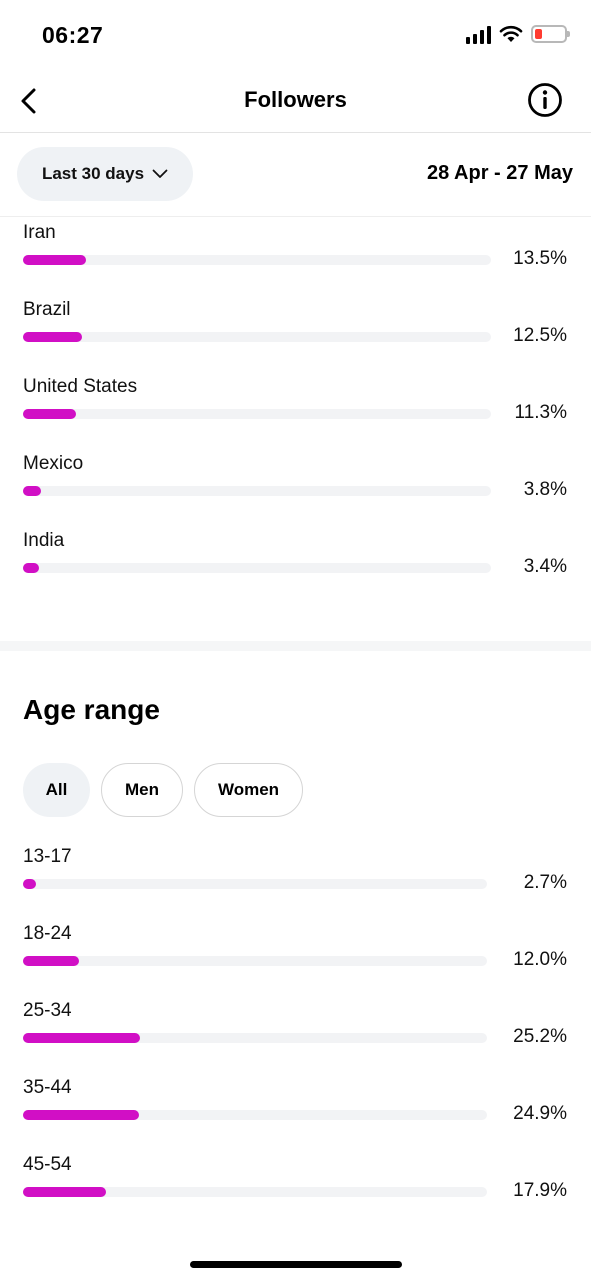 The image size is (591, 1280). I want to click on age-row: 18-24 12.0%, so click(295, 961).